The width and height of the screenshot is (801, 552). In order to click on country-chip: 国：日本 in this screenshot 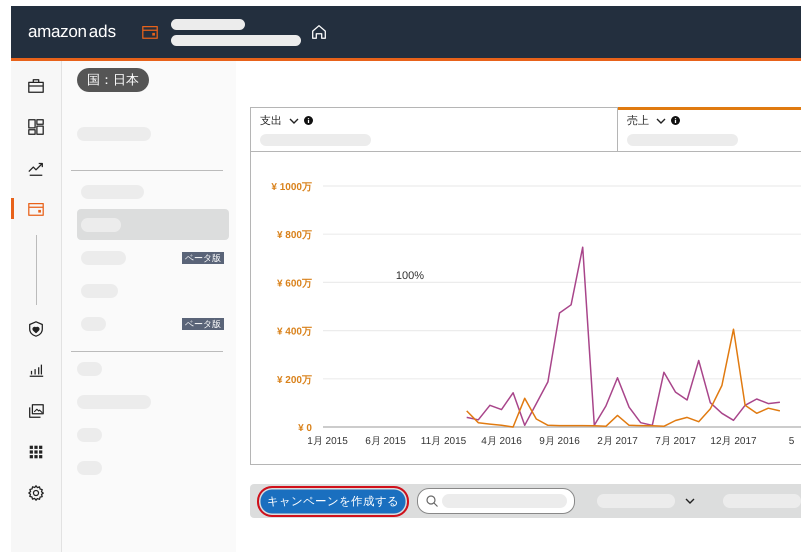, I will do `click(113, 80)`.